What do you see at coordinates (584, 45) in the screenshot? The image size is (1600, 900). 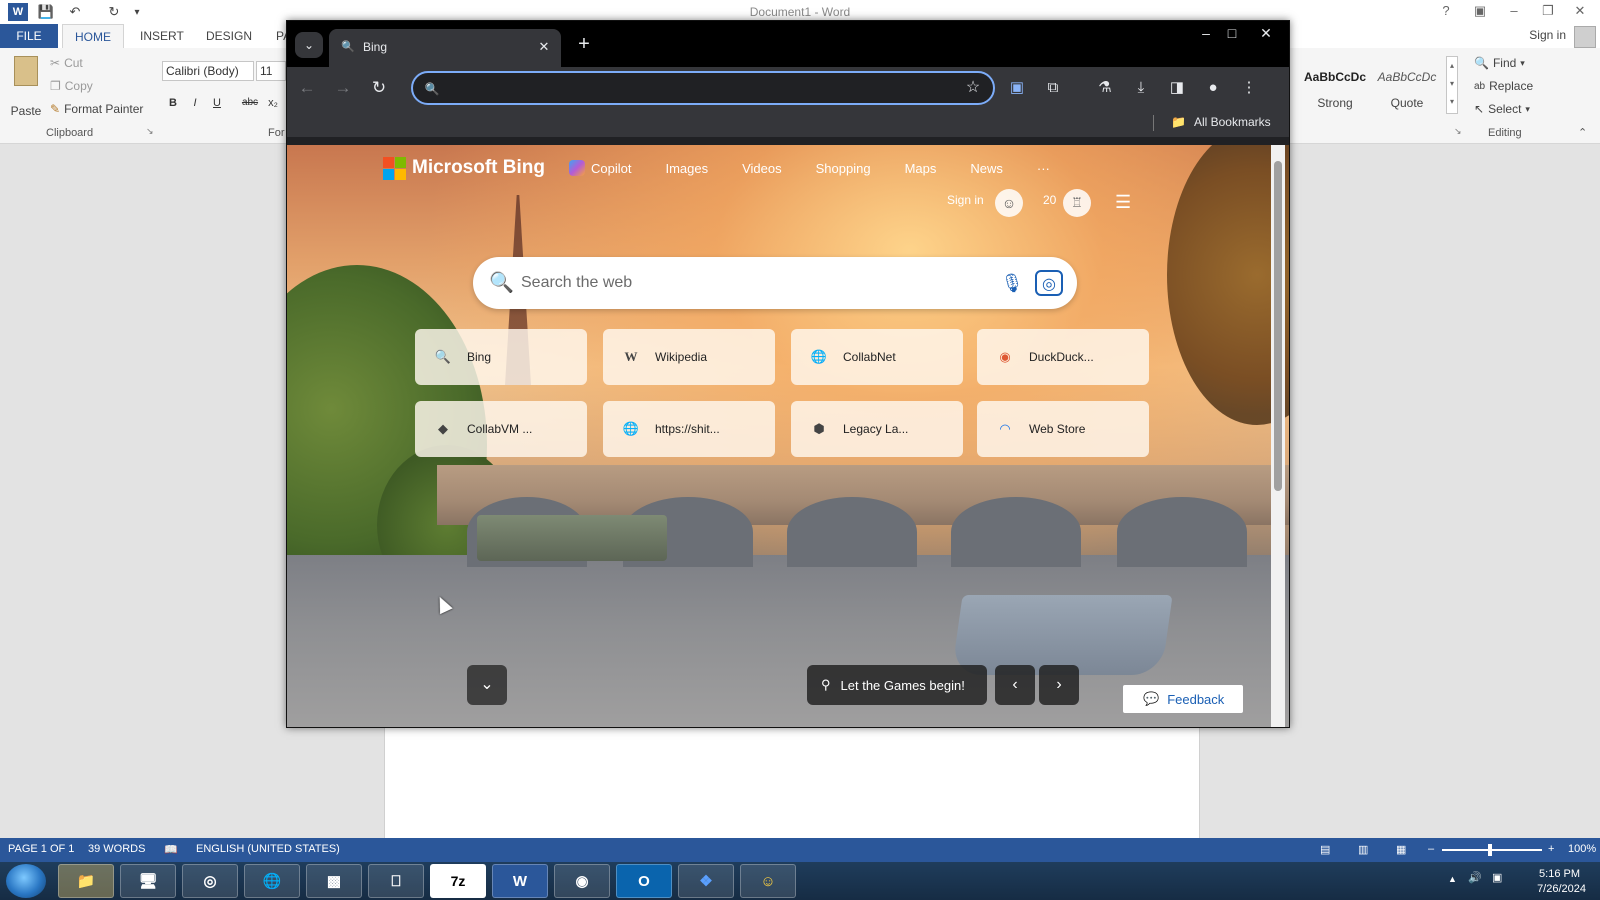 I see `new-tab-button: +` at bounding box center [584, 45].